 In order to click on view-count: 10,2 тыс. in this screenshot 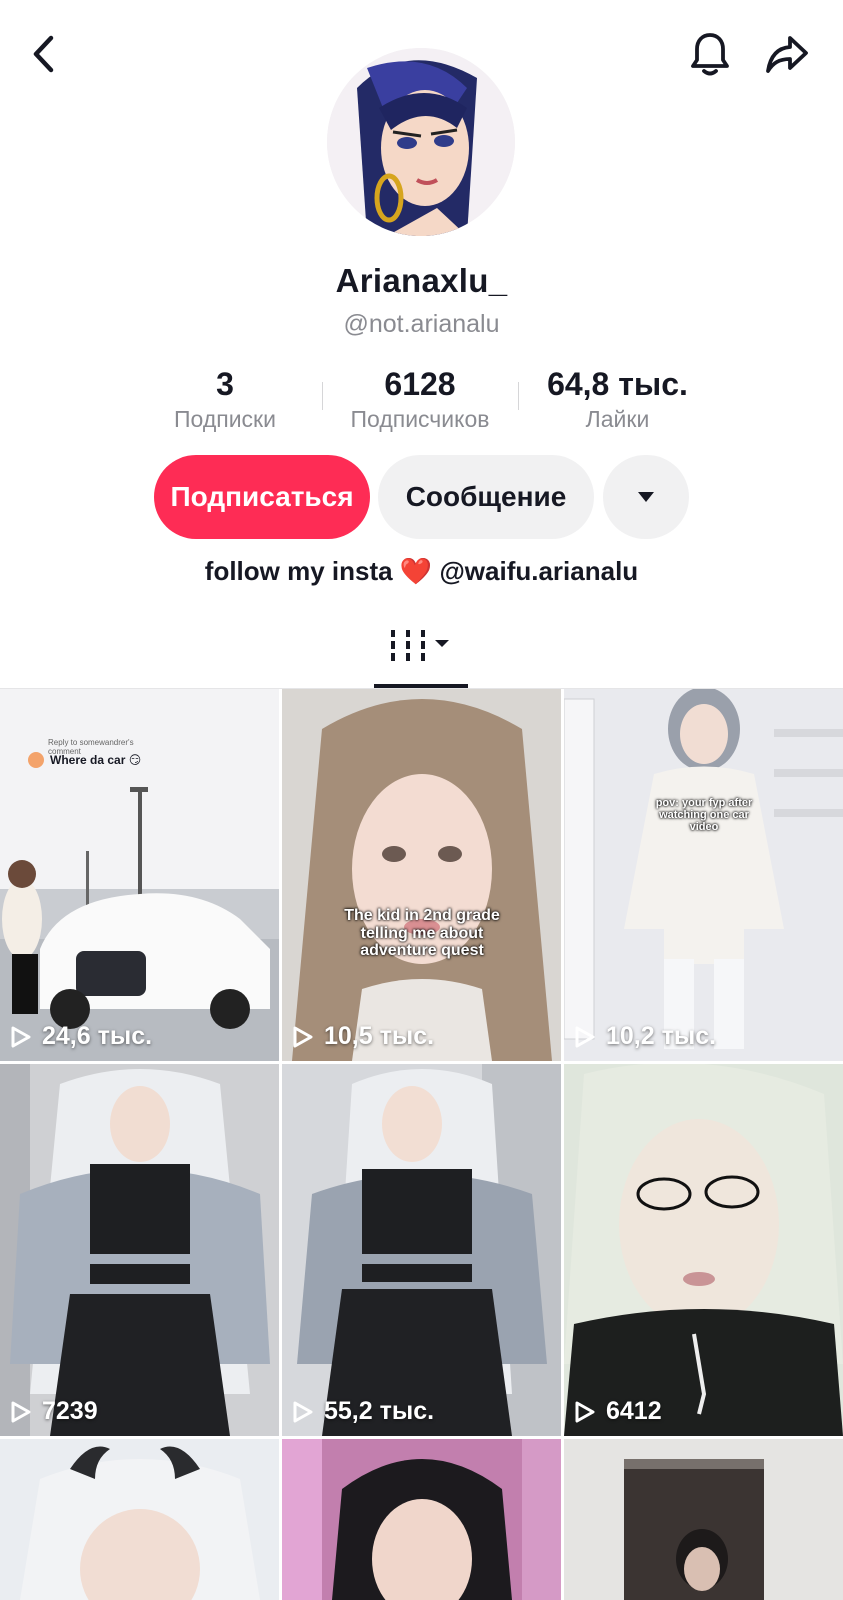, I will do `click(645, 1036)`.